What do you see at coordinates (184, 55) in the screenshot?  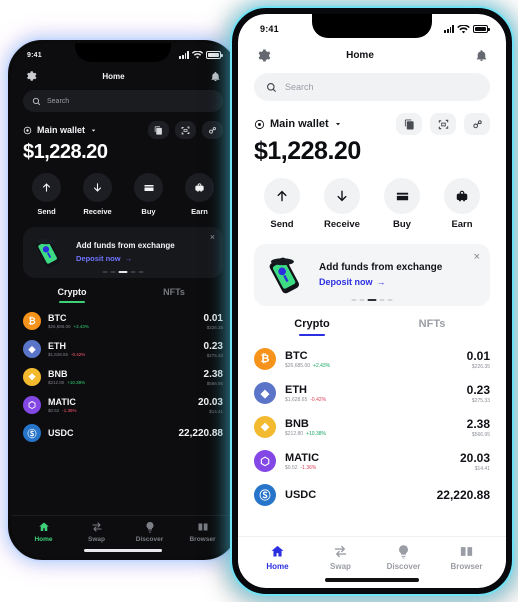 I see `cellular-bars-icon` at bounding box center [184, 55].